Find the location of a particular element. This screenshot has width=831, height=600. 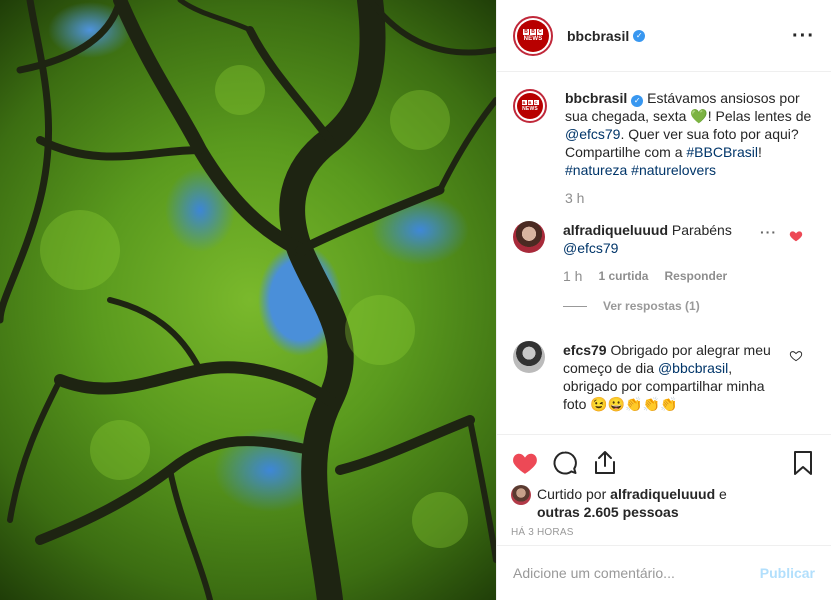

liker-username: alfradiqueluuud is located at coordinates (662, 494).